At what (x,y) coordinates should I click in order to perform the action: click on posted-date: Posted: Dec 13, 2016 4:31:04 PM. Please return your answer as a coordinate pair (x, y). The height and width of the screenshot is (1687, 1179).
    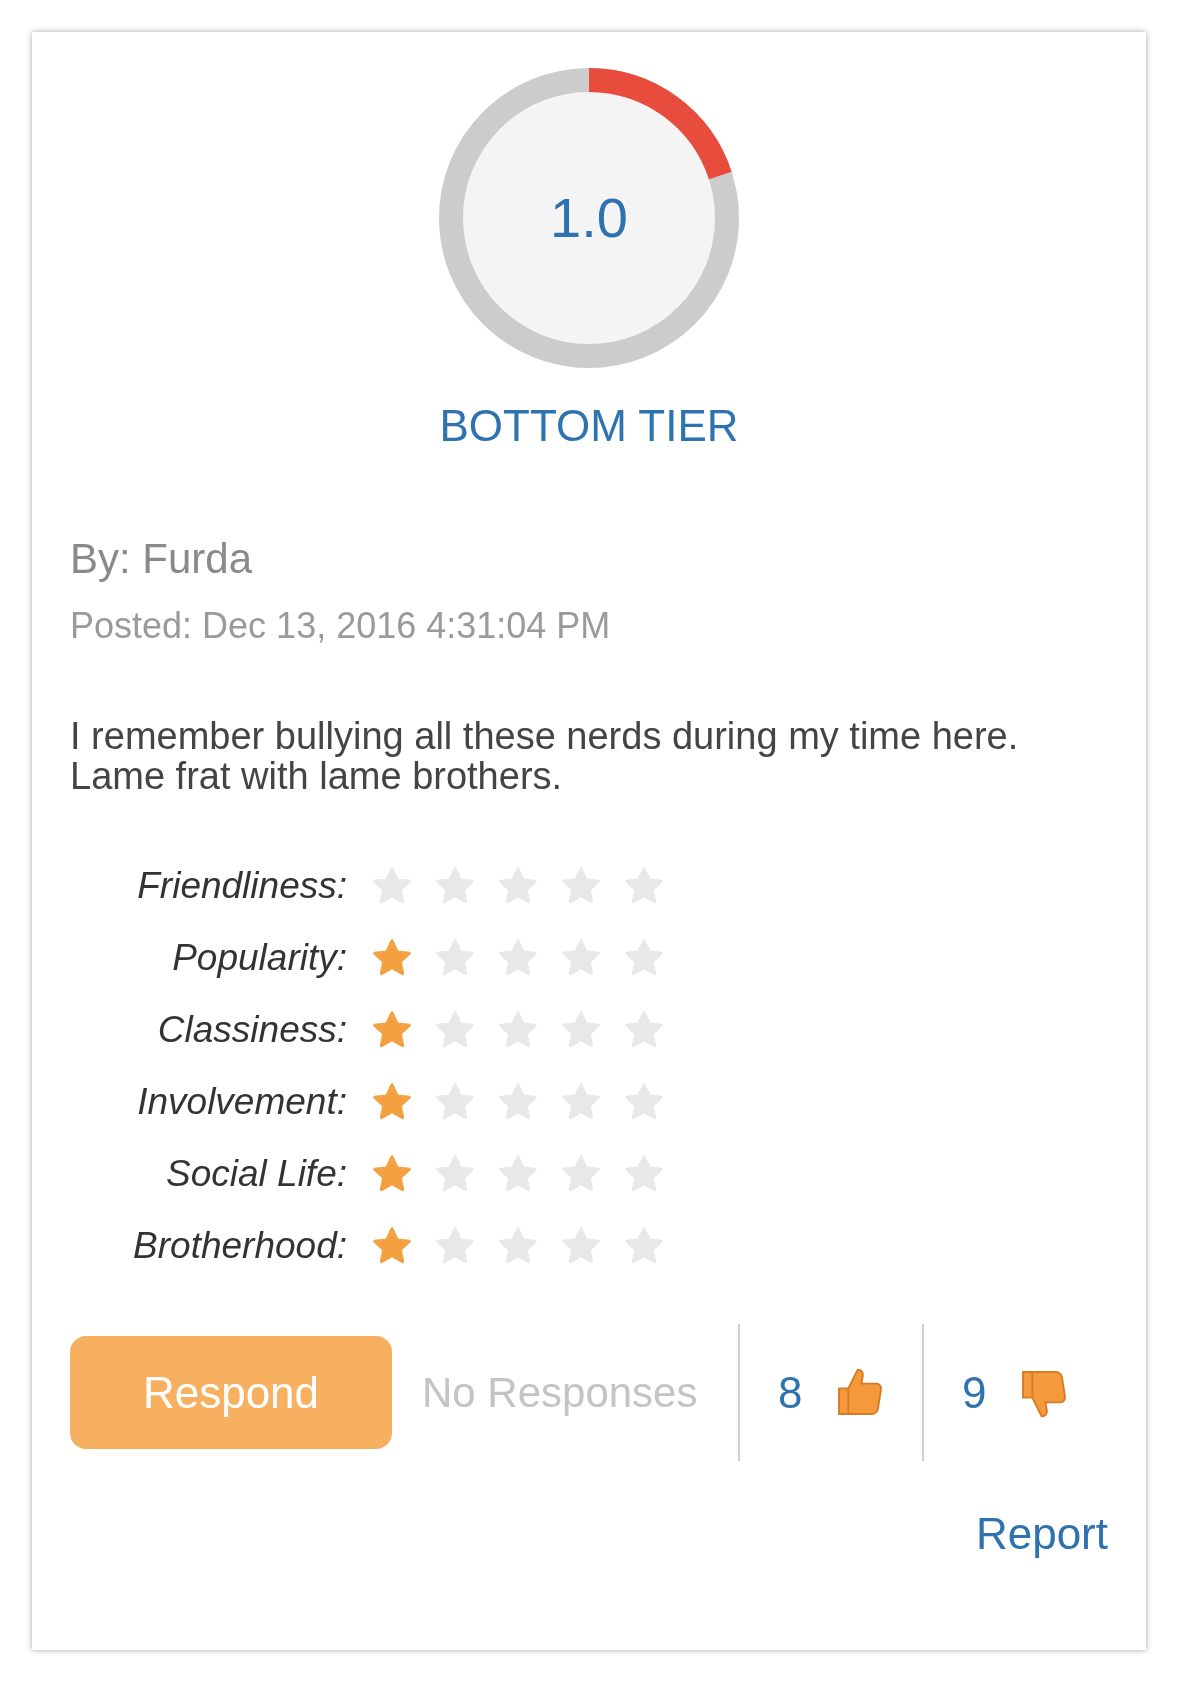
    Looking at the image, I should click on (341, 626).